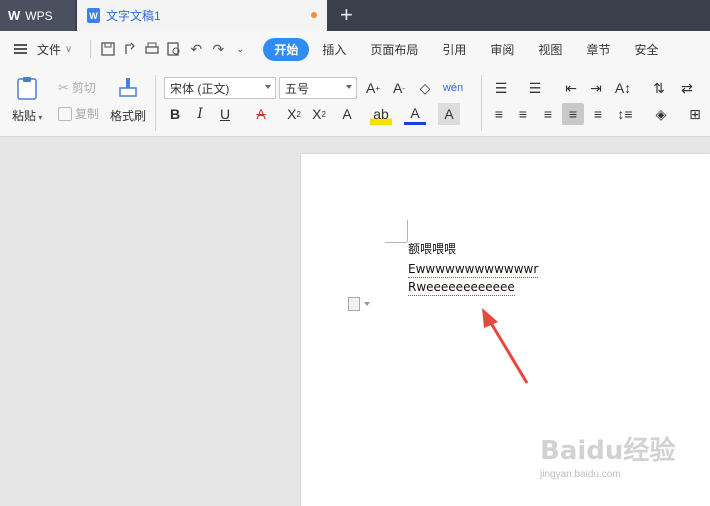 The image size is (710, 506). I want to click on document-line: Ewwwwwwwwwwwwr, so click(473, 270).